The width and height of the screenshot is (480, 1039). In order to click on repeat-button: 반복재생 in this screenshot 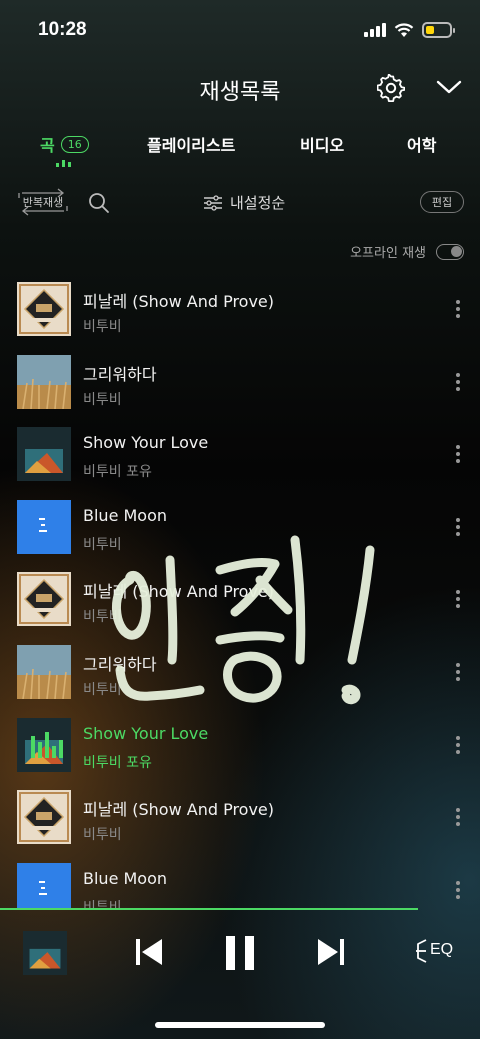, I will do `click(43, 202)`.